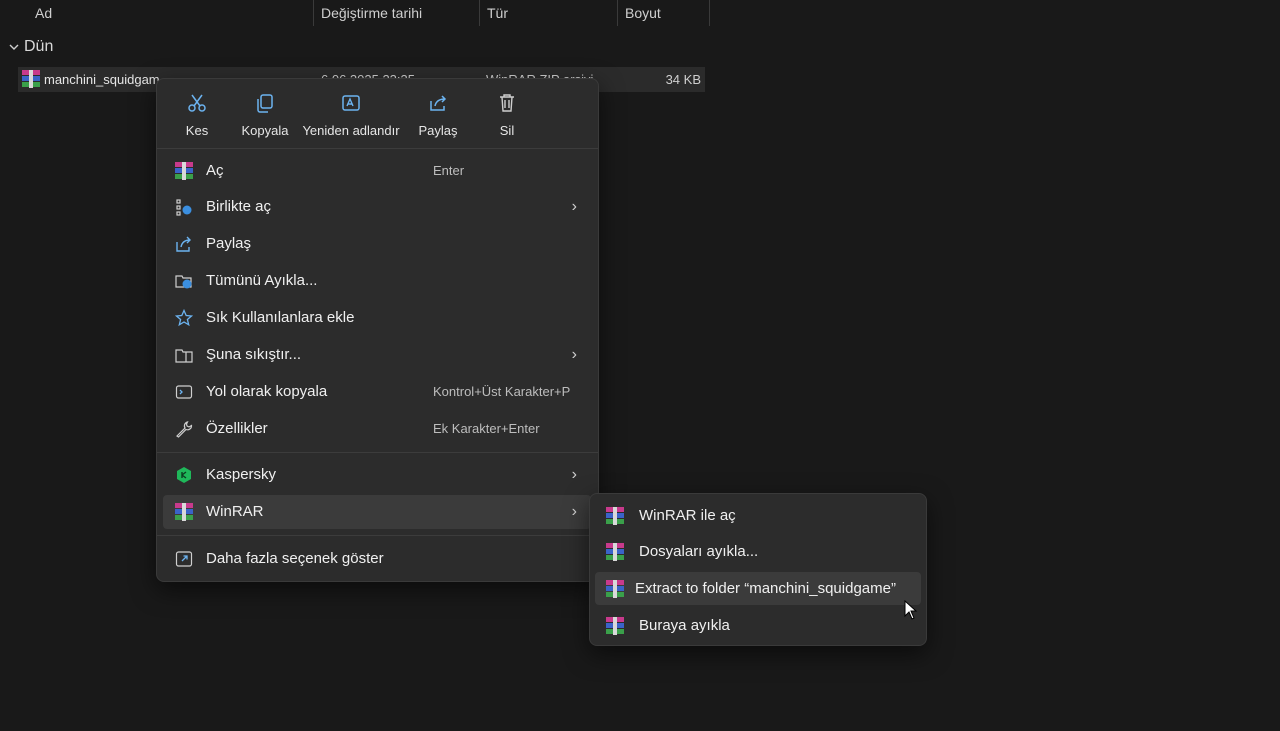 This screenshot has height=731, width=1280. Describe the element at coordinates (486, 428) in the screenshot. I see `menu-item-shortcut: Ek Karakter+Enter` at that location.